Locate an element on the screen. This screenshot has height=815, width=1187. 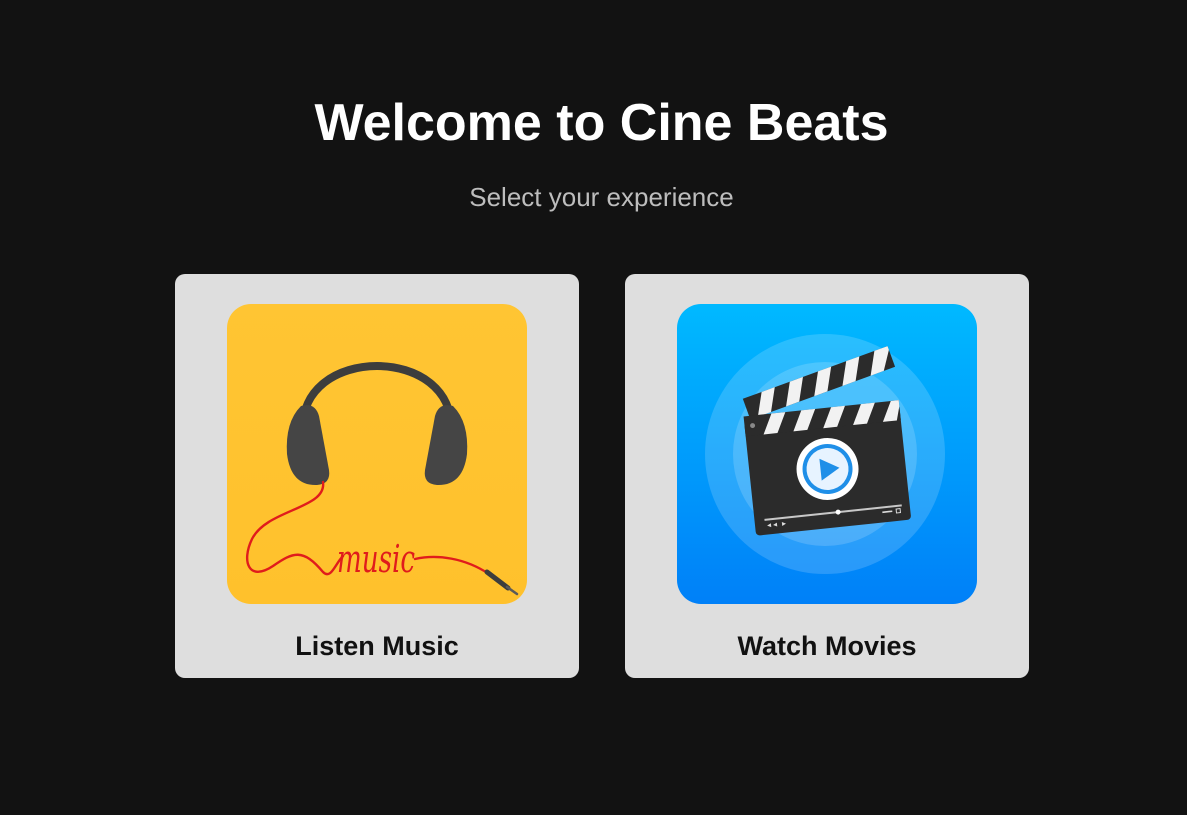
watch-movies-label: Watch Movies is located at coordinates (827, 646).